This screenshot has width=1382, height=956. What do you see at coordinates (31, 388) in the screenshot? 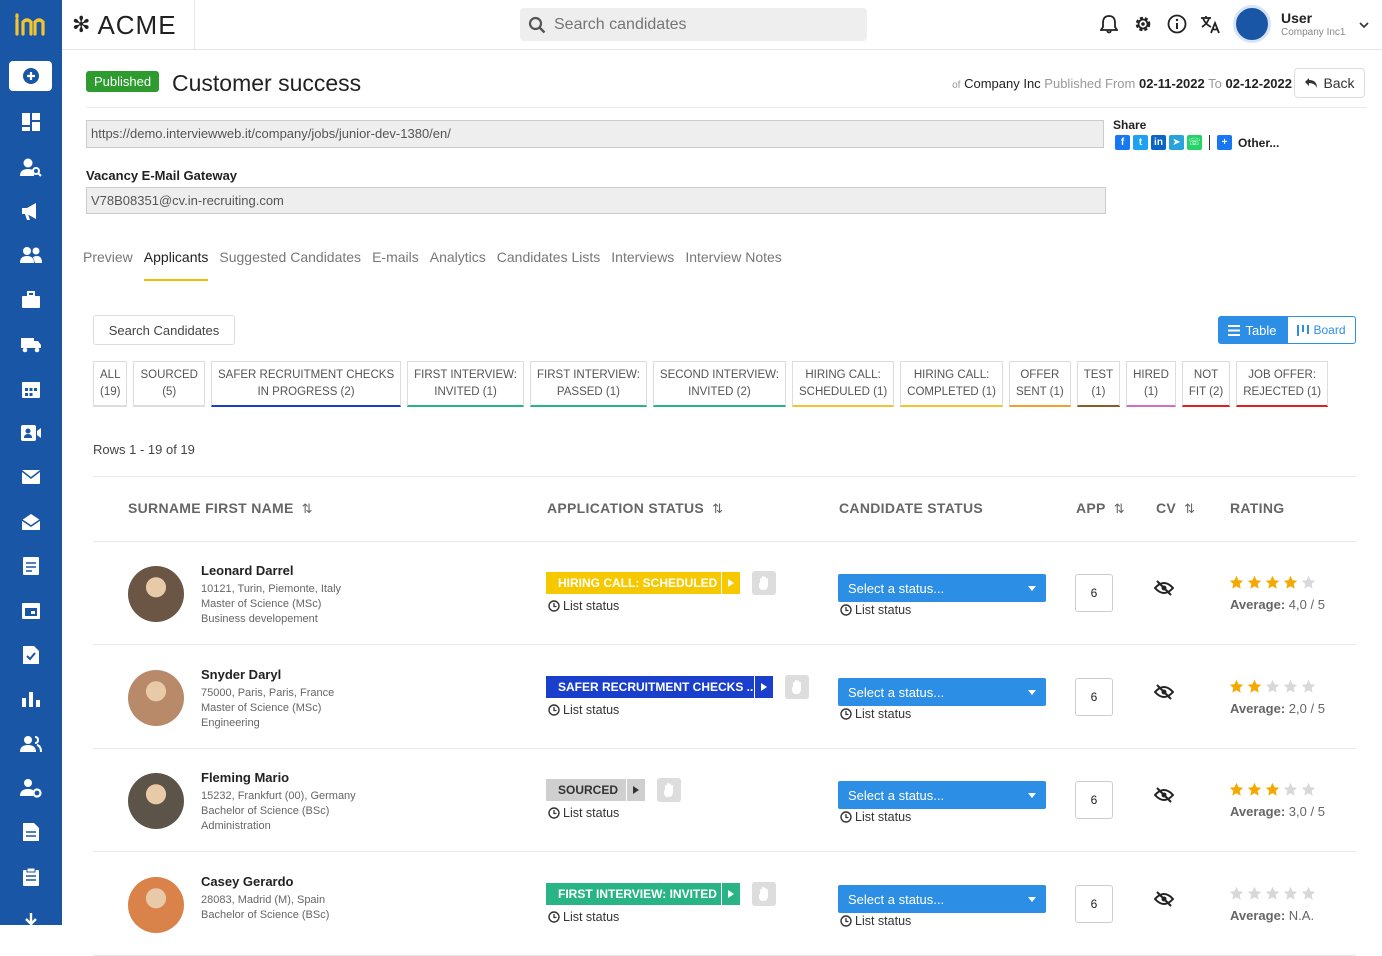
I see `sidebar-item-calendar` at bounding box center [31, 388].